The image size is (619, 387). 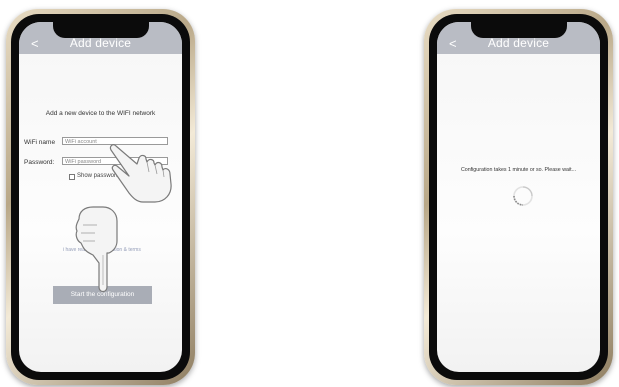 What do you see at coordinates (72, 177) in the screenshot?
I see `show-password-checkbox` at bounding box center [72, 177].